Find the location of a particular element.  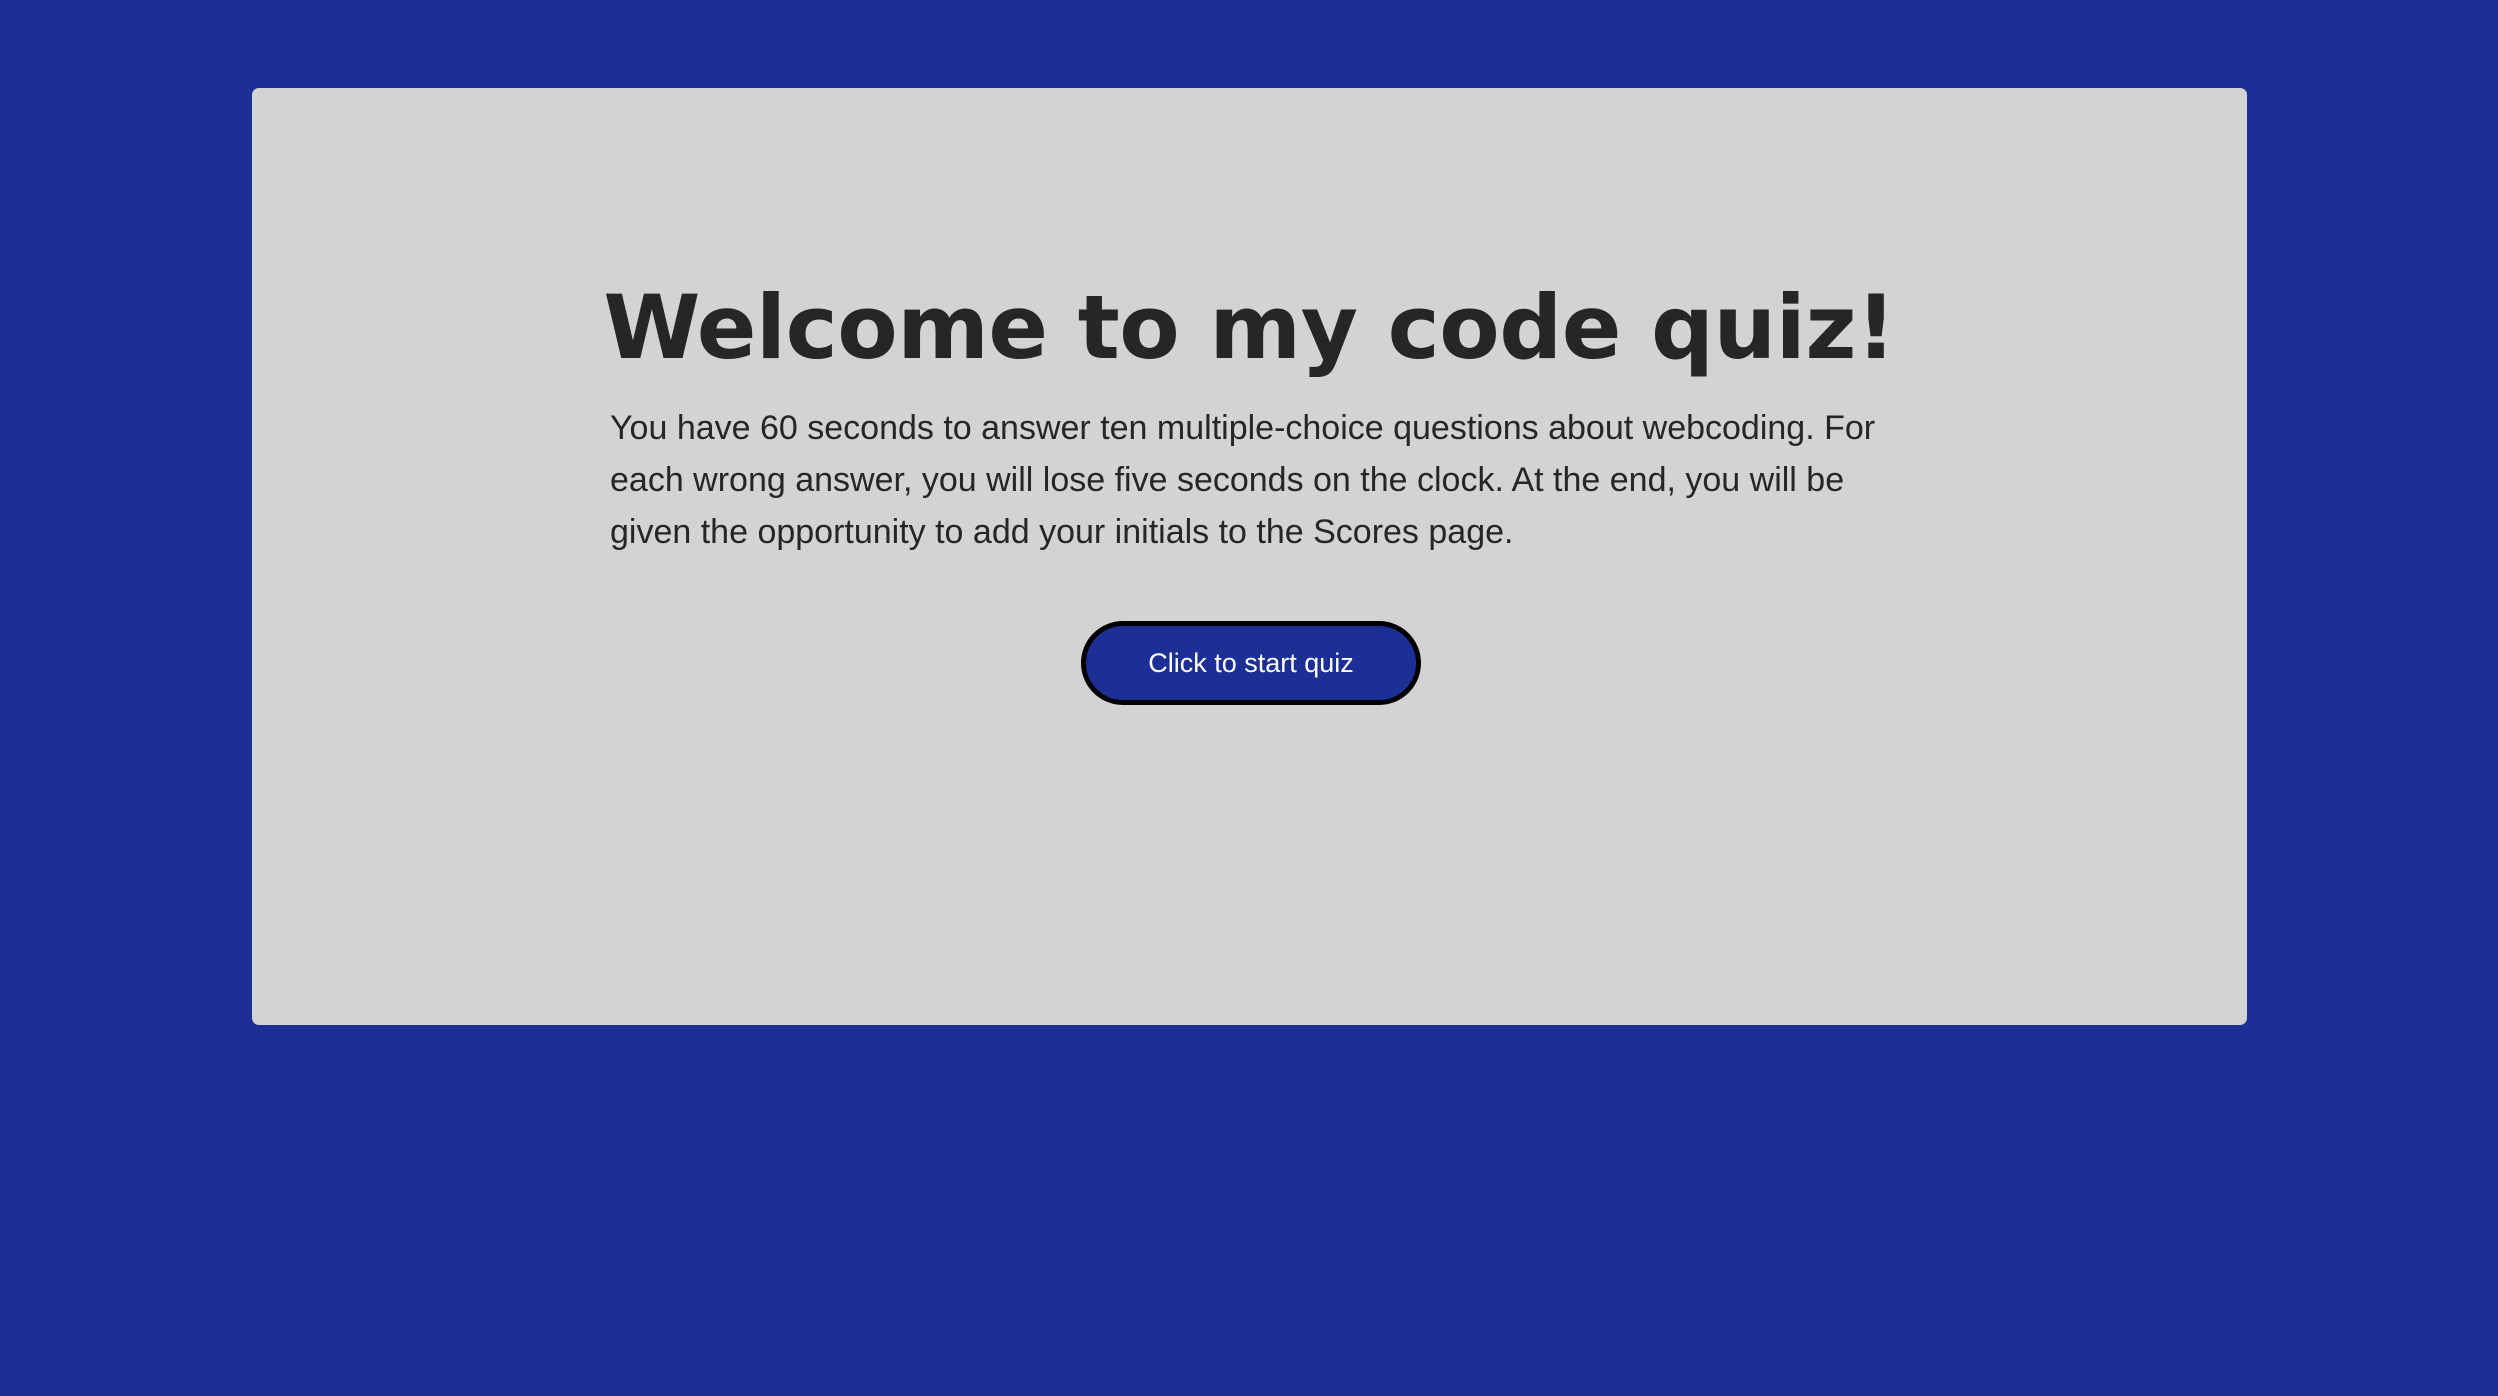

start-quiz-button: Click to start quiz is located at coordinates (1251, 663).